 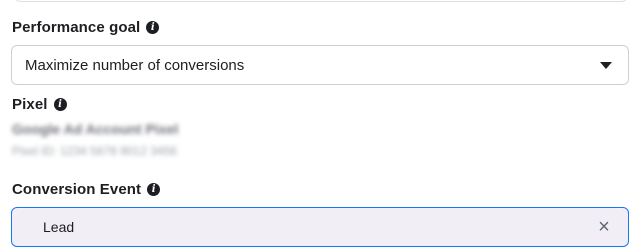 What do you see at coordinates (30, 104) in the screenshot?
I see `pixel-label: Pixel` at bounding box center [30, 104].